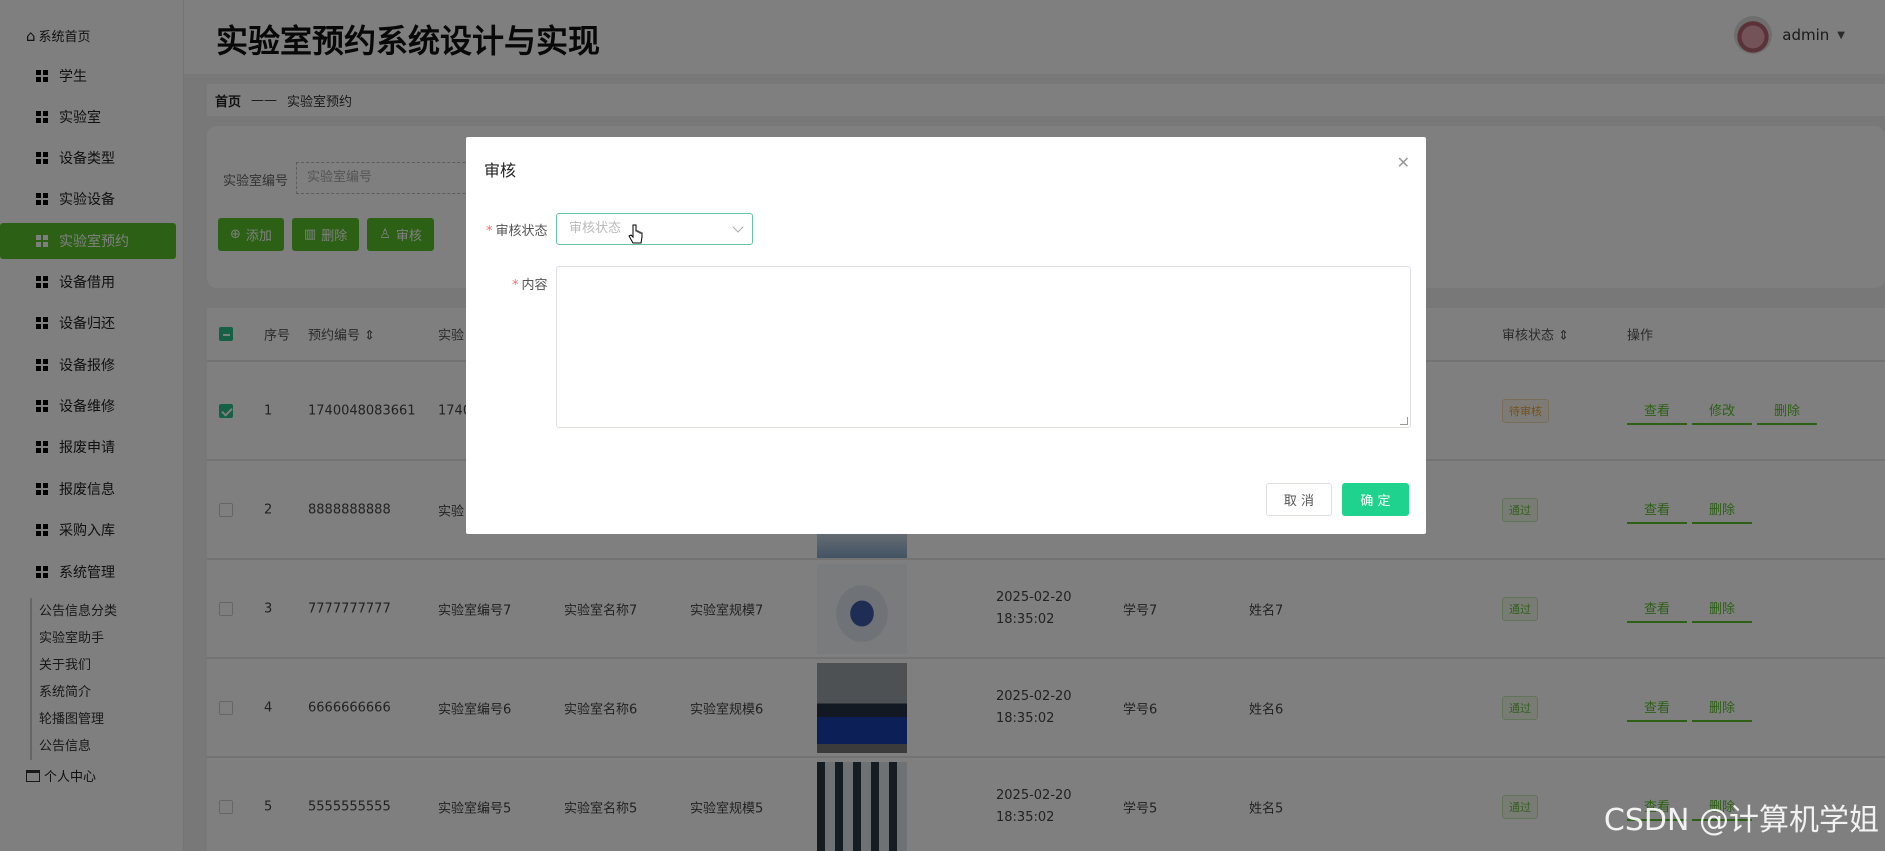  What do you see at coordinates (1741, 820) in the screenshot?
I see `watermark: CSDN @计算机学姐` at bounding box center [1741, 820].